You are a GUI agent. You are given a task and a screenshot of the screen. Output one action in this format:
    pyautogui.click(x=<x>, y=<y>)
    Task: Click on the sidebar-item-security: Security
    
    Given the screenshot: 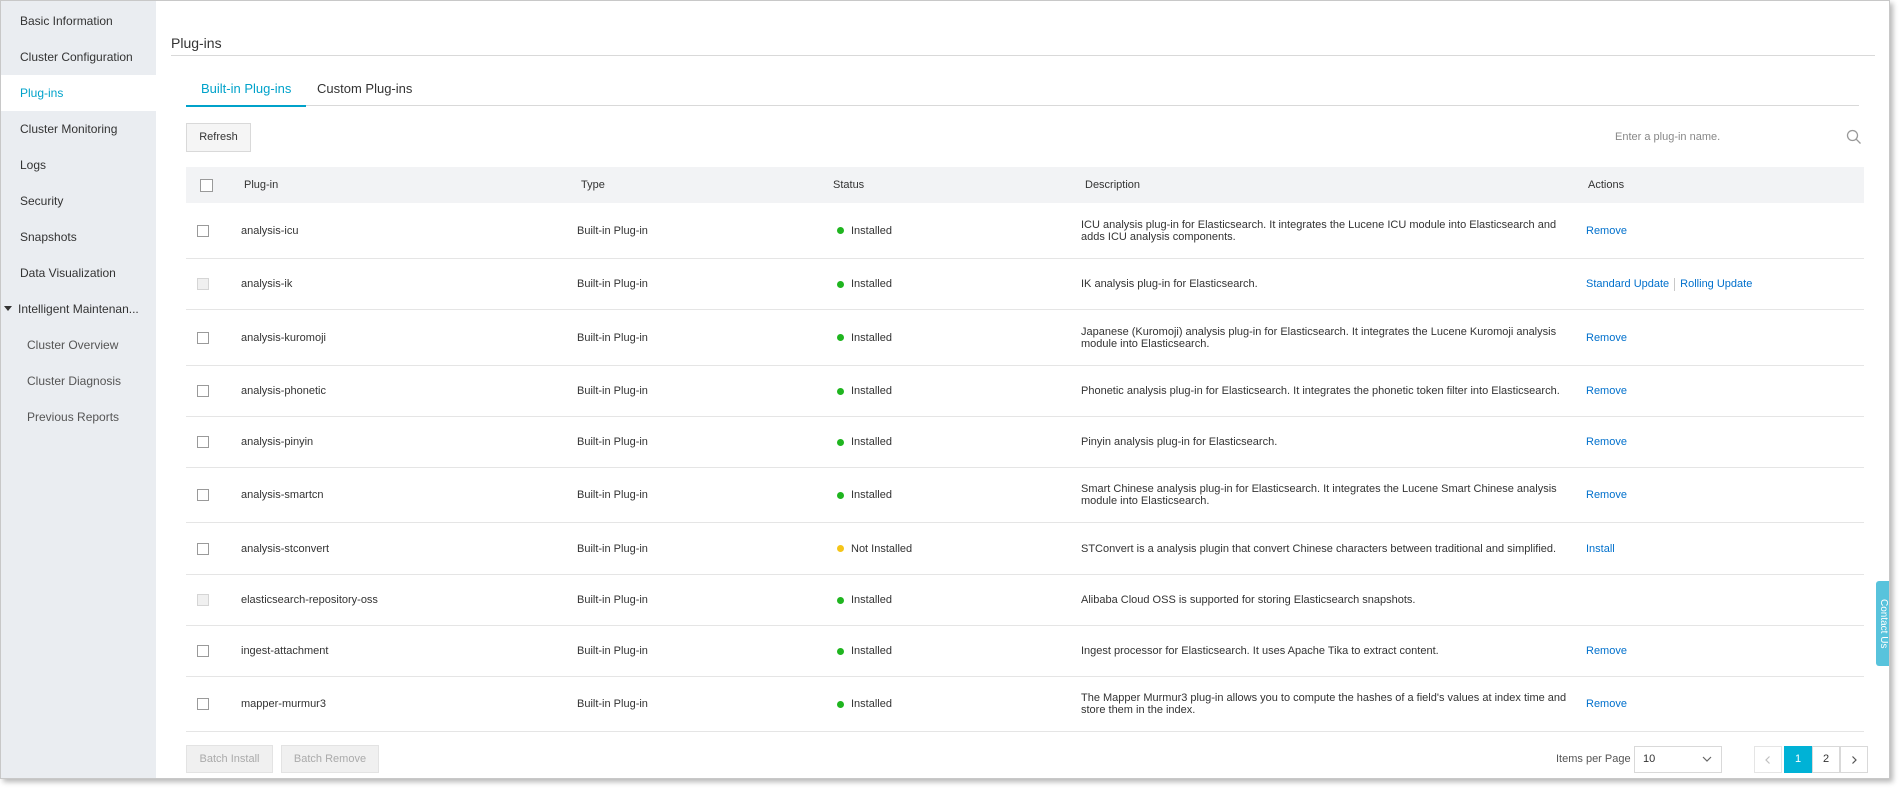 What is the action you would take?
    pyautogui.click(x=78, y=201)
    